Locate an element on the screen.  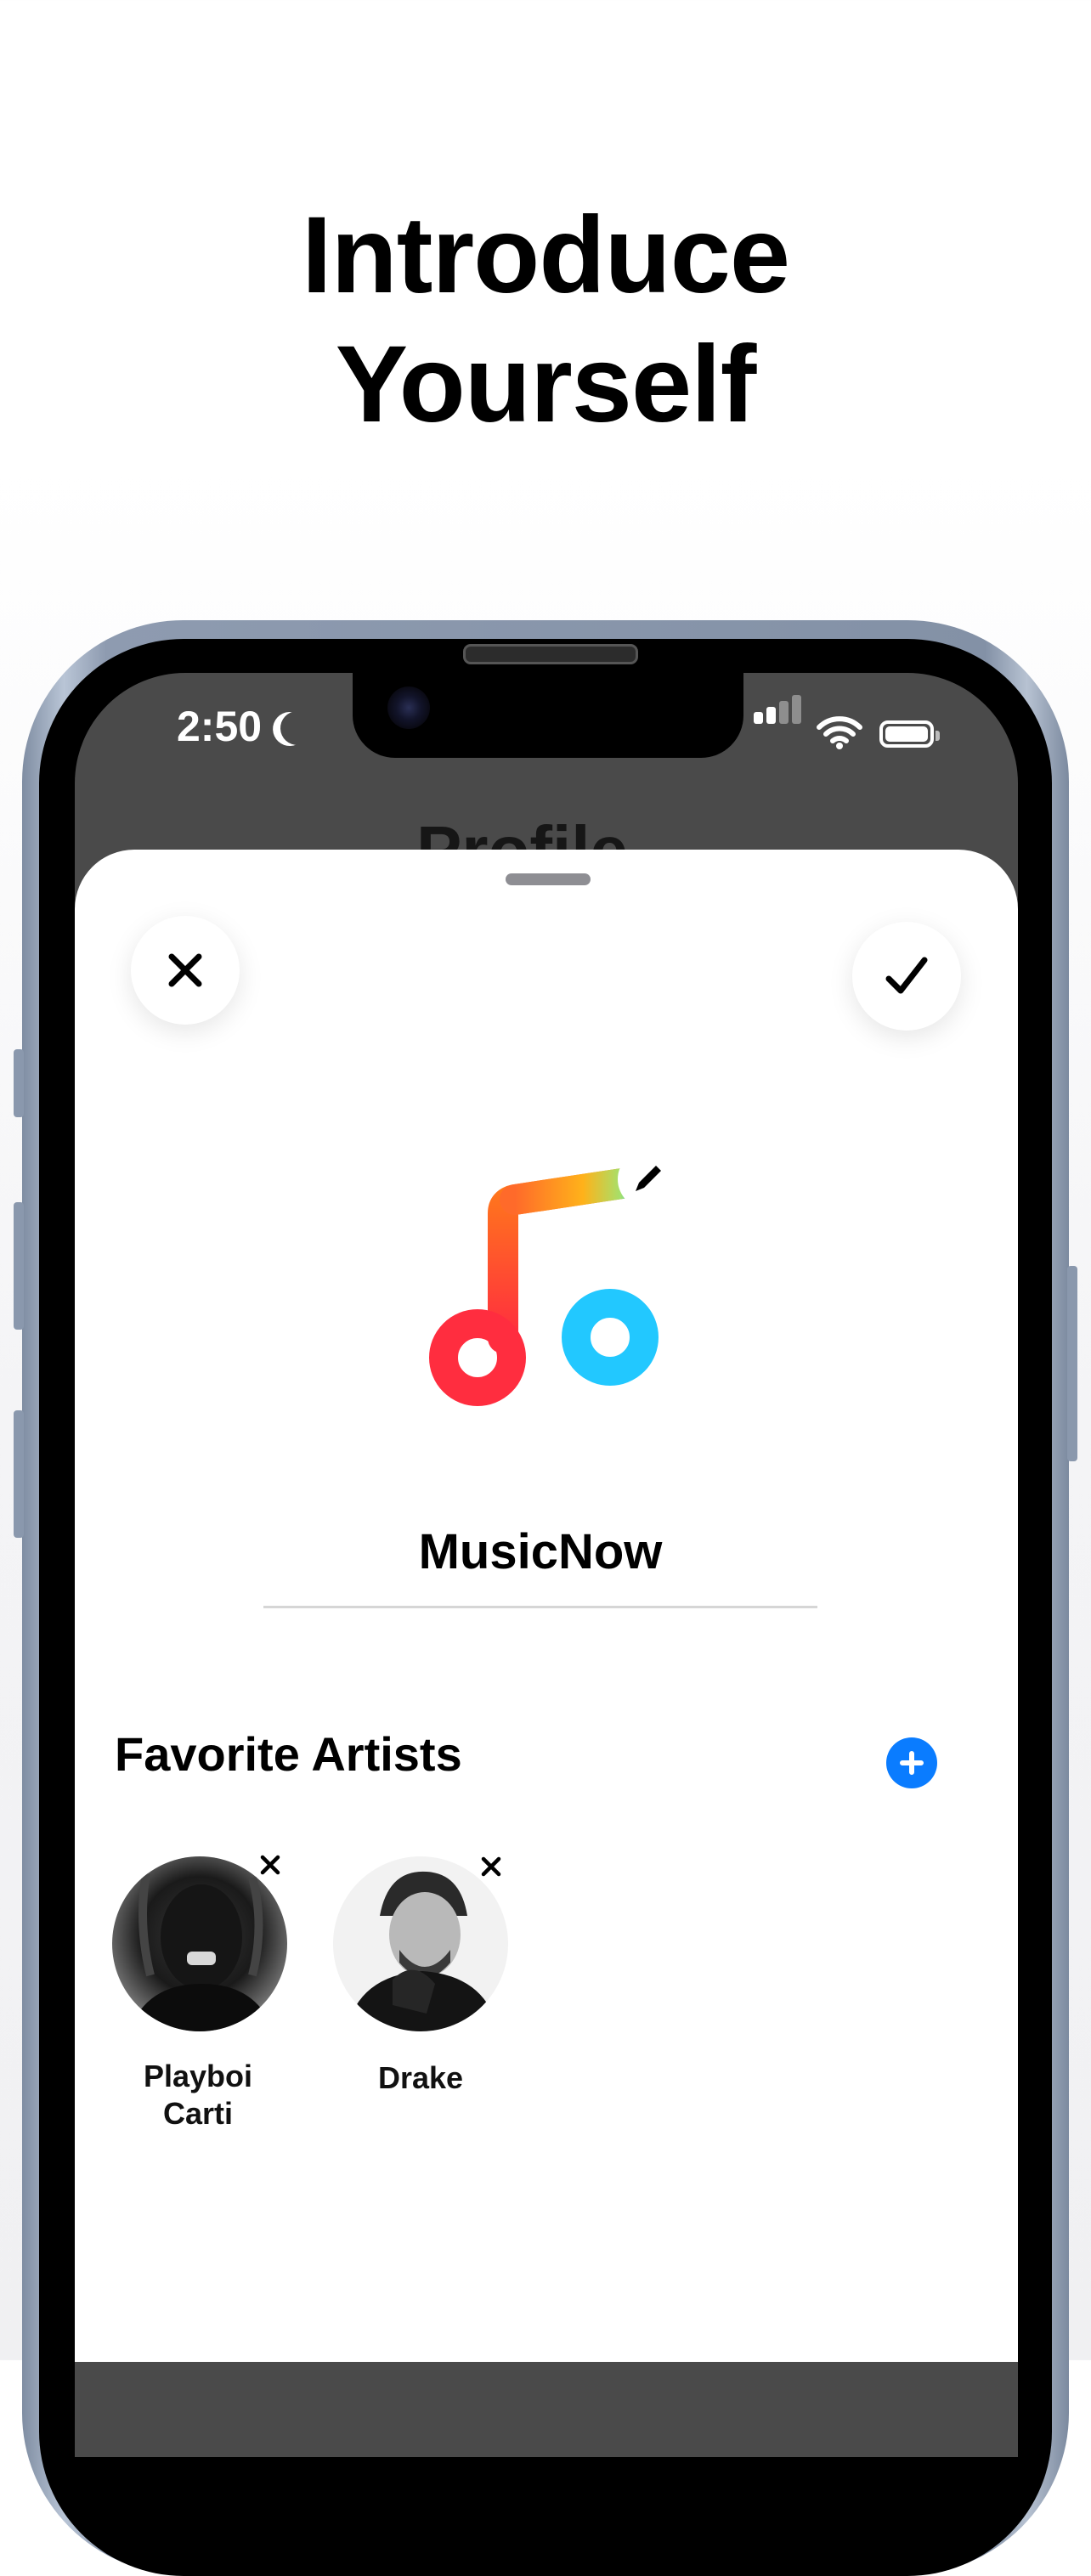
sheet-grabber is located at coordinates (548, 879).